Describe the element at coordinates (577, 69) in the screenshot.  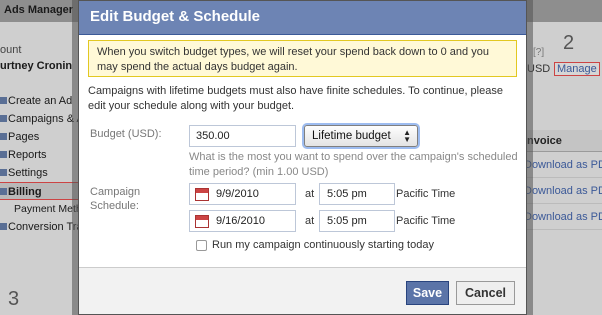
I see `manage-link: Manage` at that location.